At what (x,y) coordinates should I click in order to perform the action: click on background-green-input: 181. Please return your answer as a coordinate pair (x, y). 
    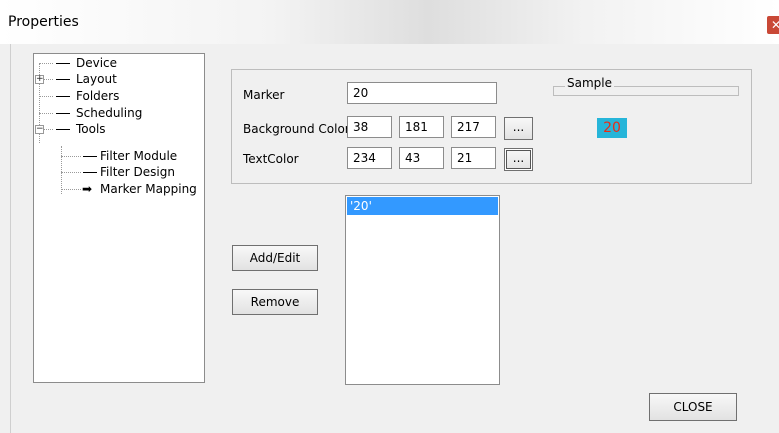
    Looking at the image, I should click on (421, 127).